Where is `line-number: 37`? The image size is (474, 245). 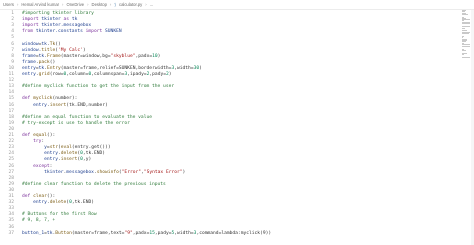
line-number: 37 is located at coordinates (11, 233).